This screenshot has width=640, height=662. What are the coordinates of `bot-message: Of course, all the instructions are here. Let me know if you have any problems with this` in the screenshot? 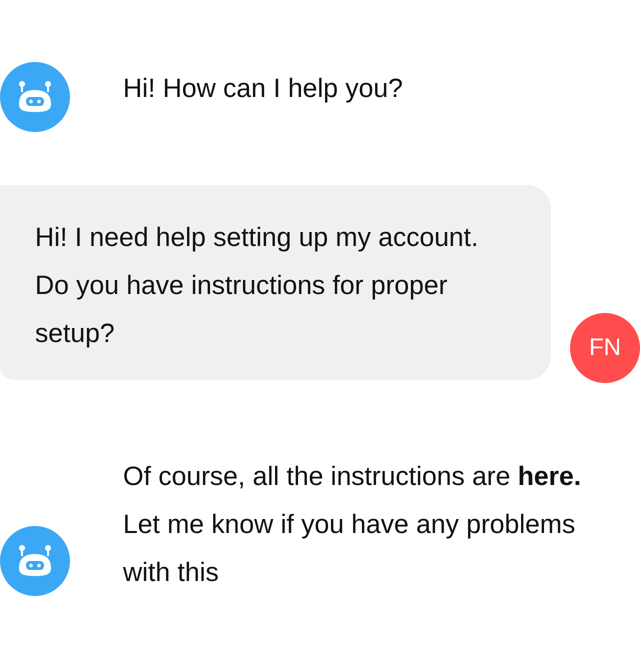 It's located at (352, 524).